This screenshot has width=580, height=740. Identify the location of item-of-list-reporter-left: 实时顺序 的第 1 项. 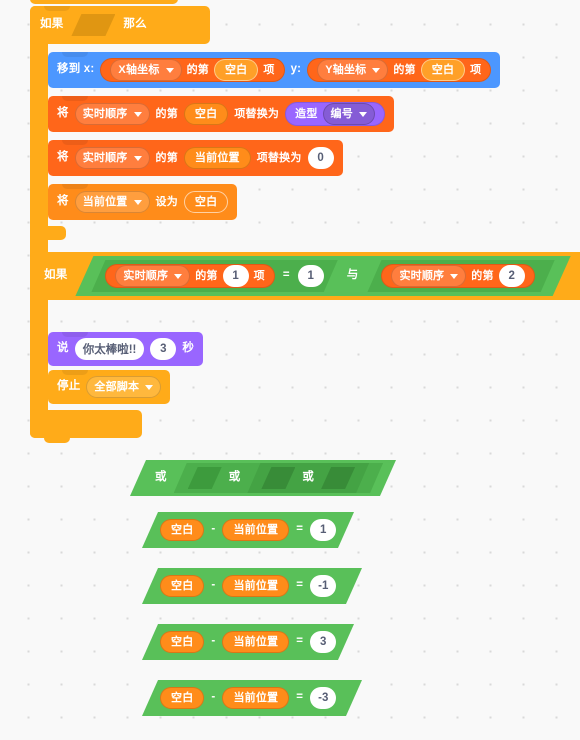
(189, 276).